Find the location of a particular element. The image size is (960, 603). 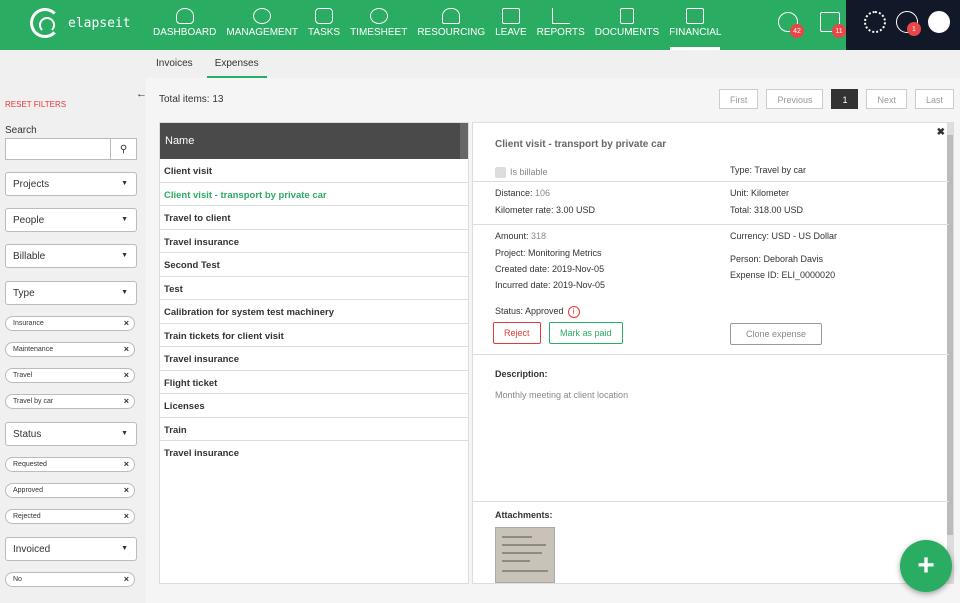

user-avatar-icon is located at coordinates (939, 22).